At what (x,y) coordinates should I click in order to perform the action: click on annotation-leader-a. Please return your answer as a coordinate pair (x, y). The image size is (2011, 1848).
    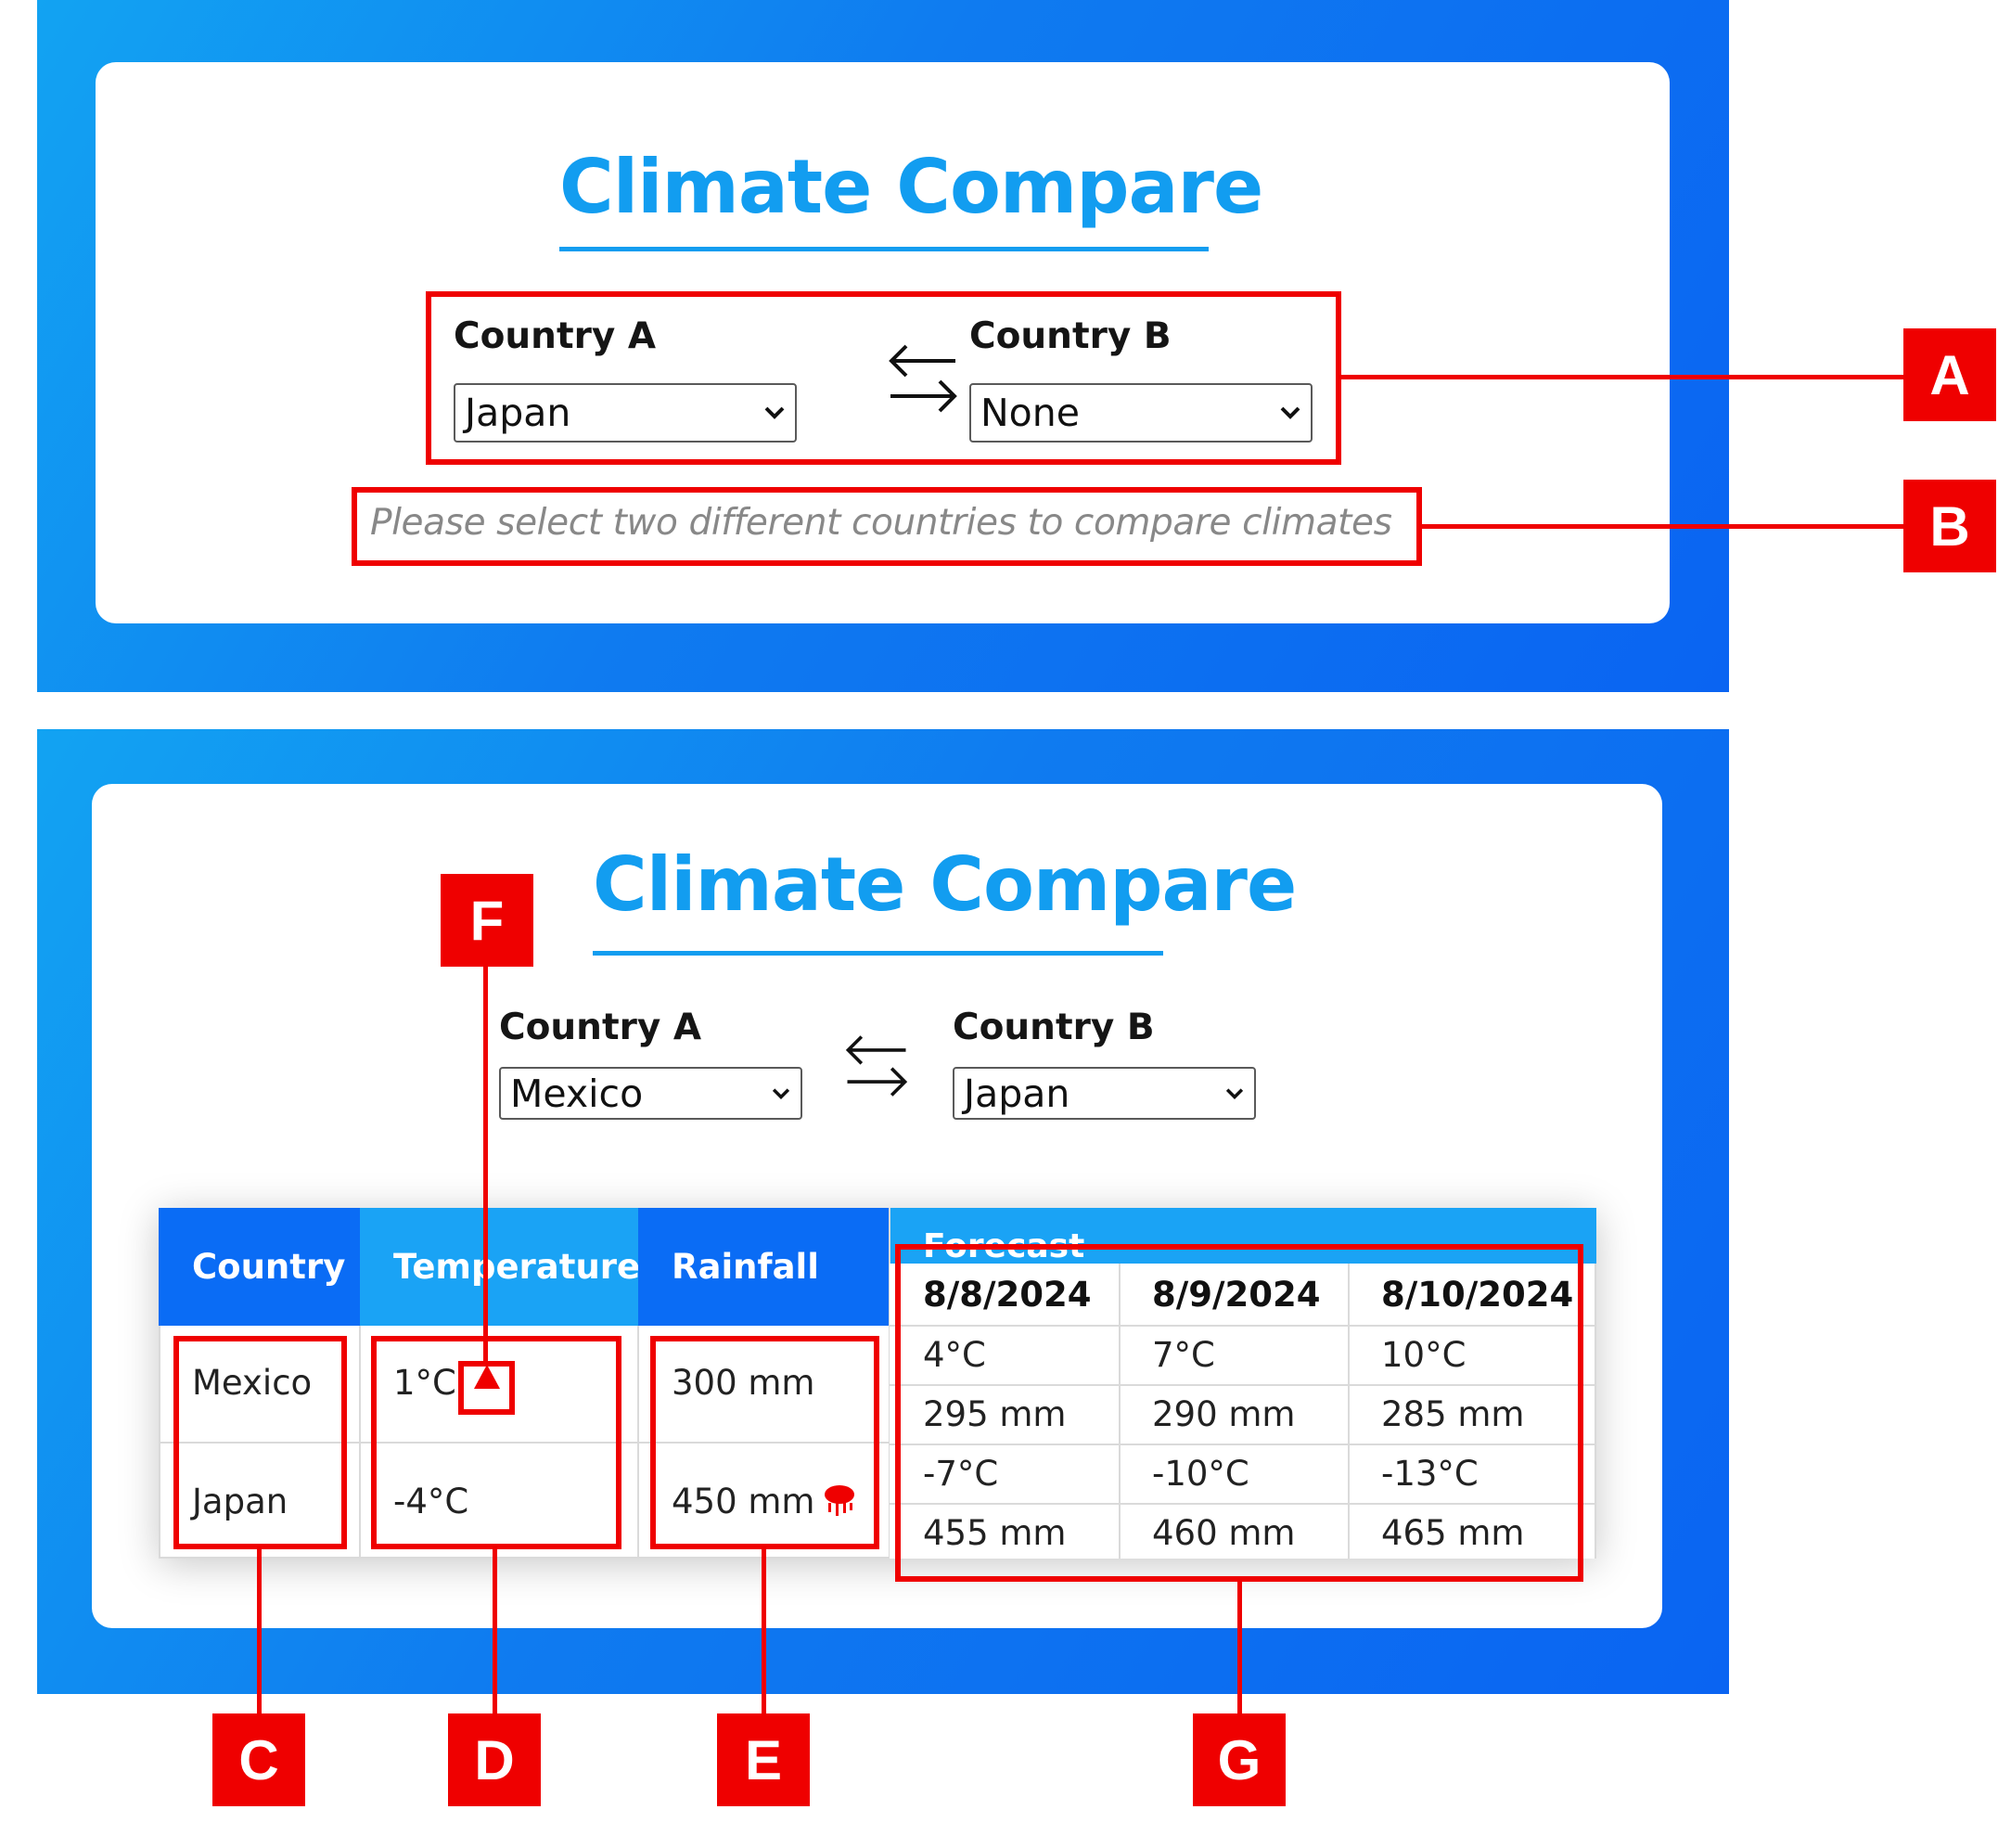
    Looking at the image, I should click on (1622, 377).